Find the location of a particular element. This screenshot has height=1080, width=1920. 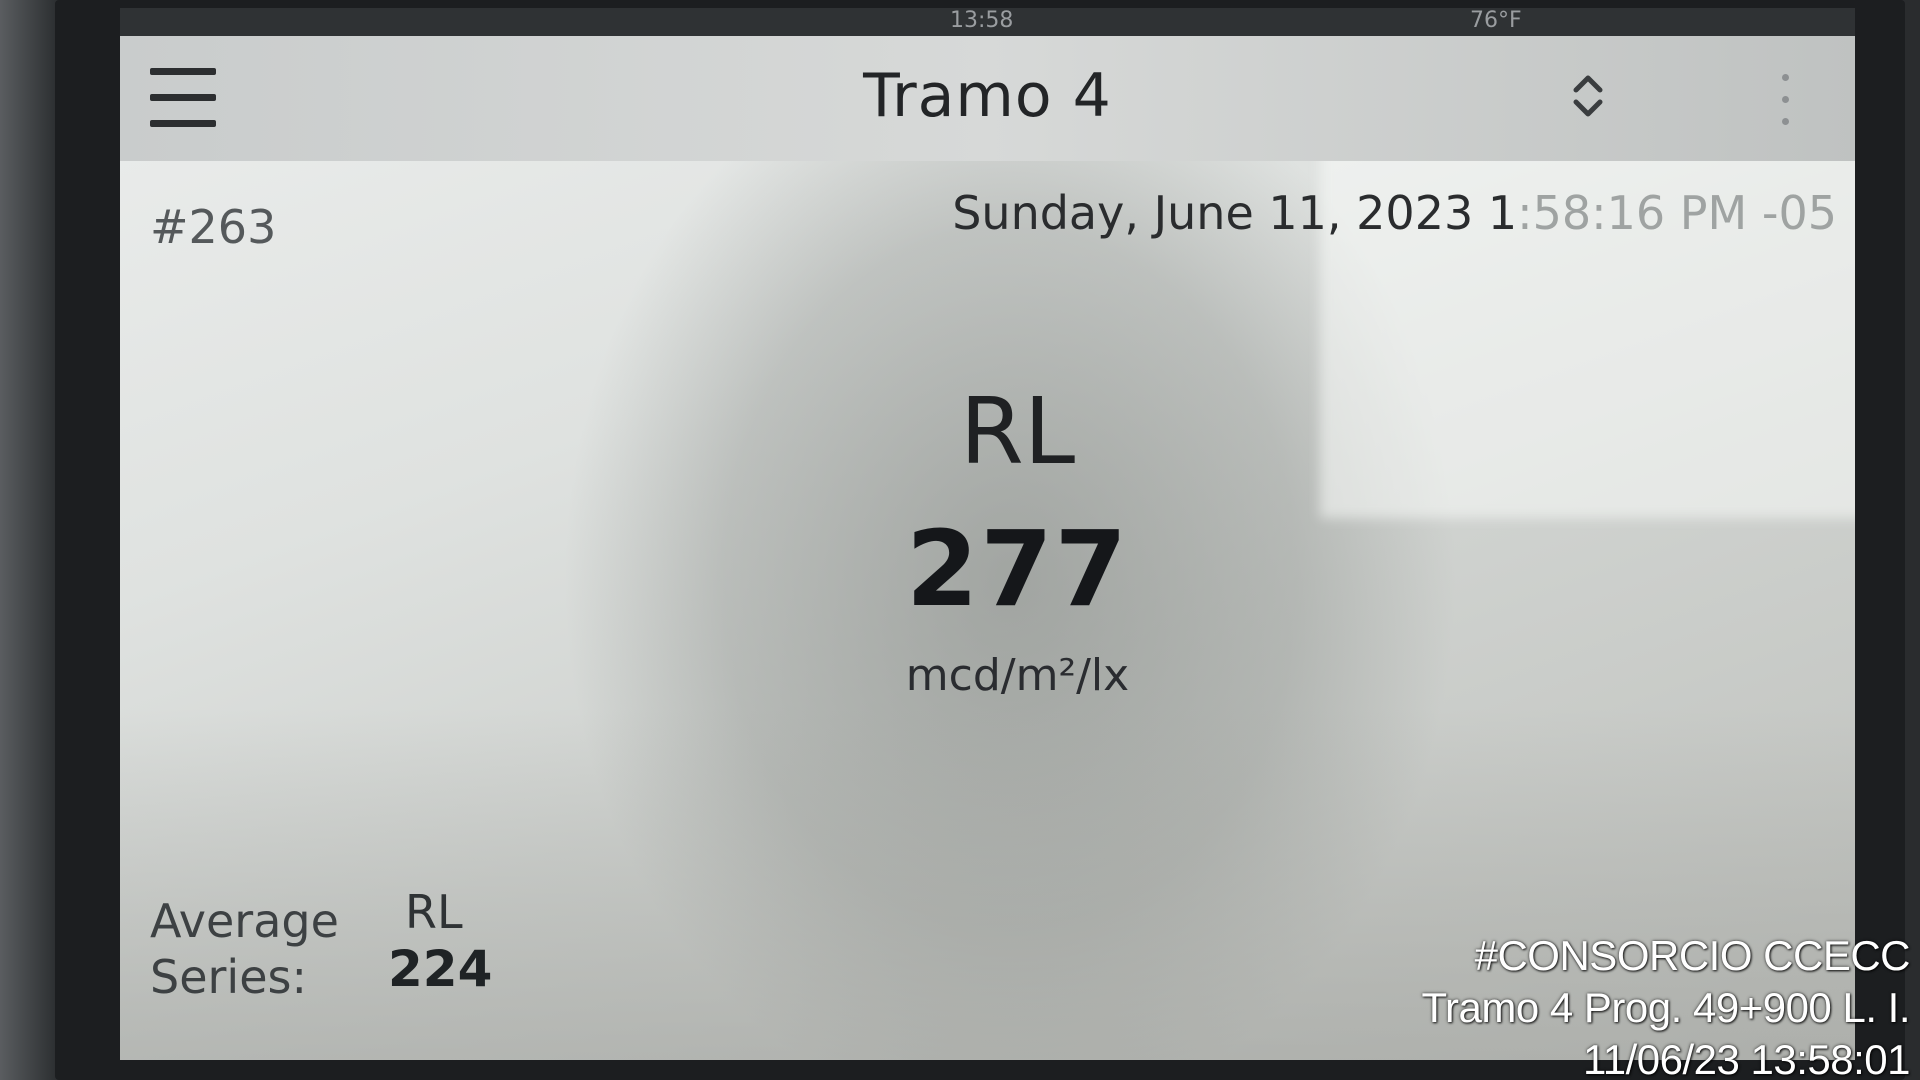

watermark-line3: 11/06/23 13:58:01 is located at coordinates (1746, 1058).